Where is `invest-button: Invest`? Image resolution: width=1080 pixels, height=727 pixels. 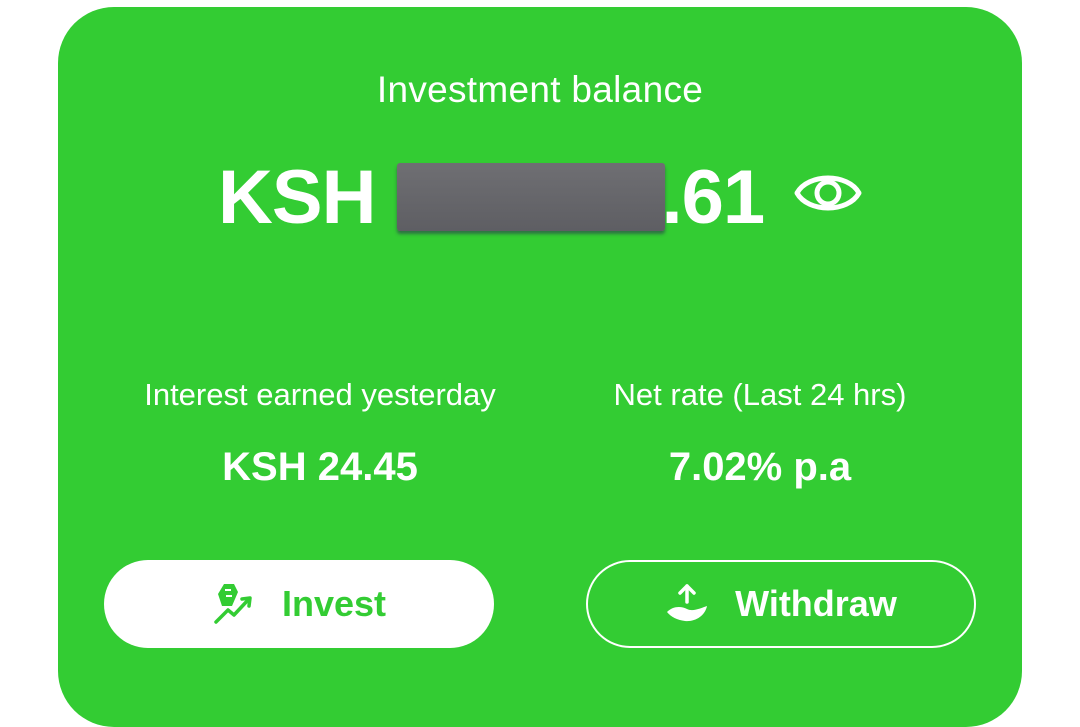
invest-button: Invest is located at coordinates (299, 604).